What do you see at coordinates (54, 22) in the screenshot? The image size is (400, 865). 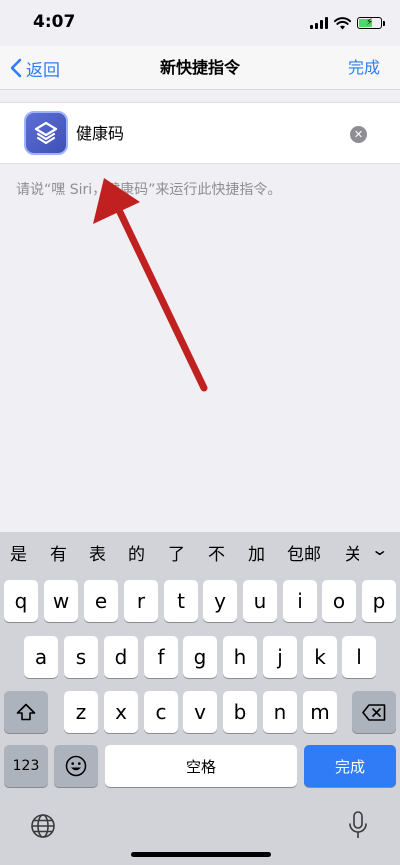 I see `status-time: 4:07` at bounding box center [54, 22].